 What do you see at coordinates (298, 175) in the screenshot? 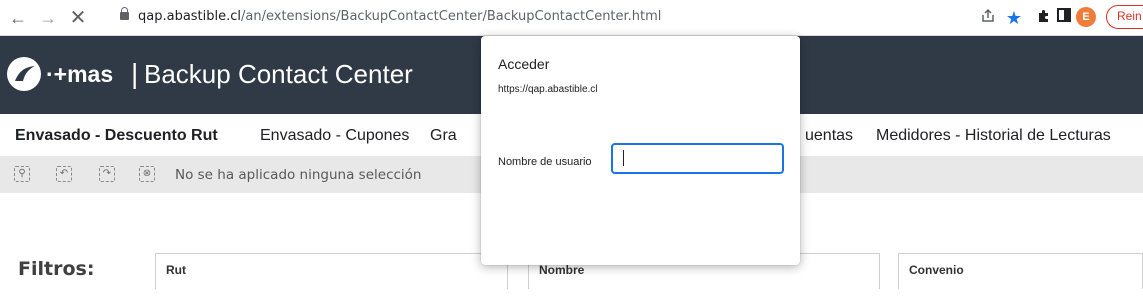
I see `selection-status: No se ha aplicado ninguna selección` at bounding box center [298, 175].